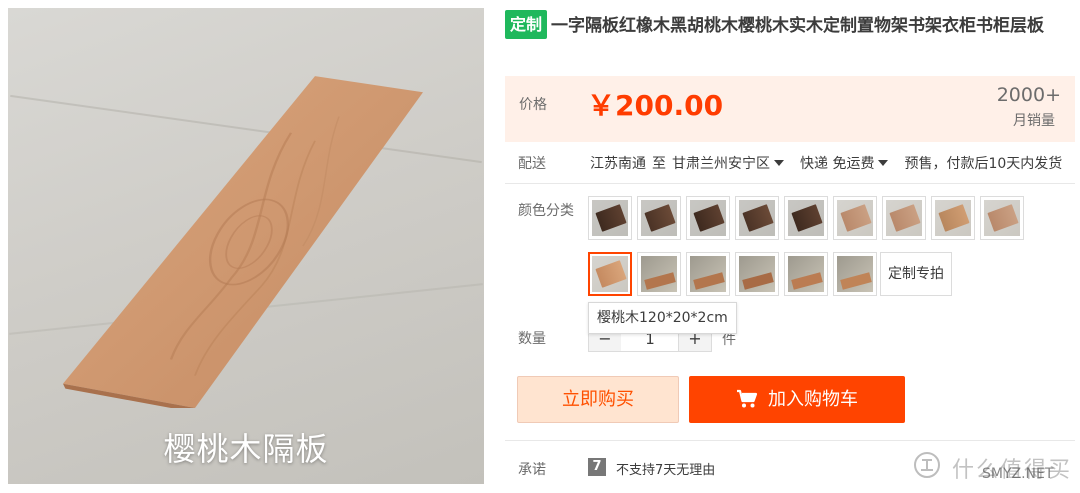  I want to click on watermark-logo-icon, so click(927, 465).